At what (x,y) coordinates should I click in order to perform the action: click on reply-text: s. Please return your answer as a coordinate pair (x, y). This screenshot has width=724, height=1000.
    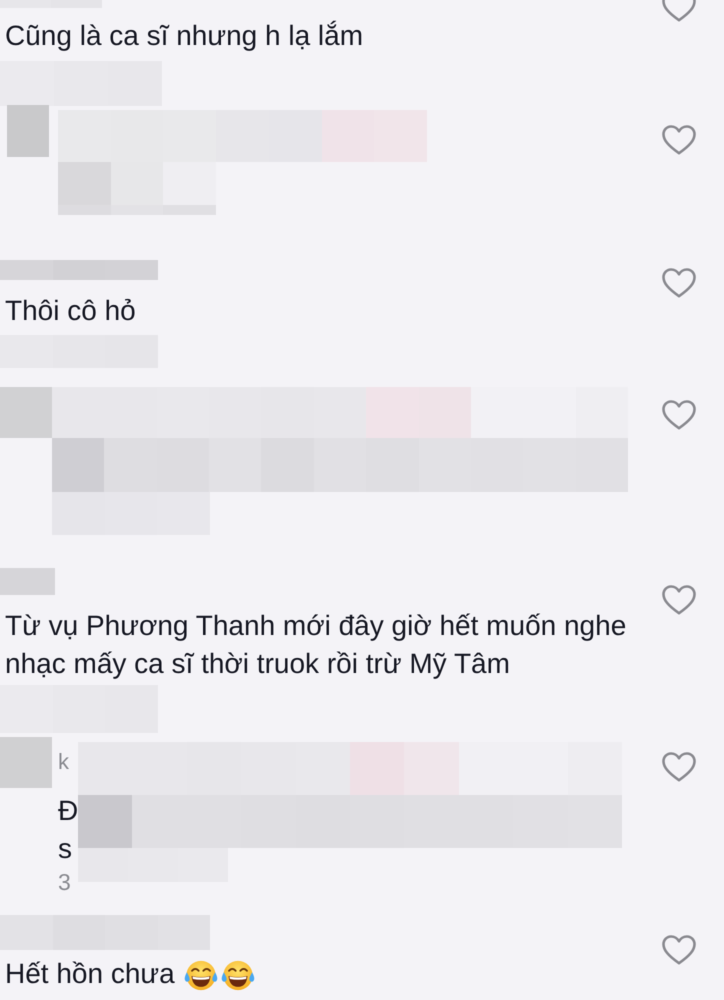
    Looking at the image, I should click on (65, 849).